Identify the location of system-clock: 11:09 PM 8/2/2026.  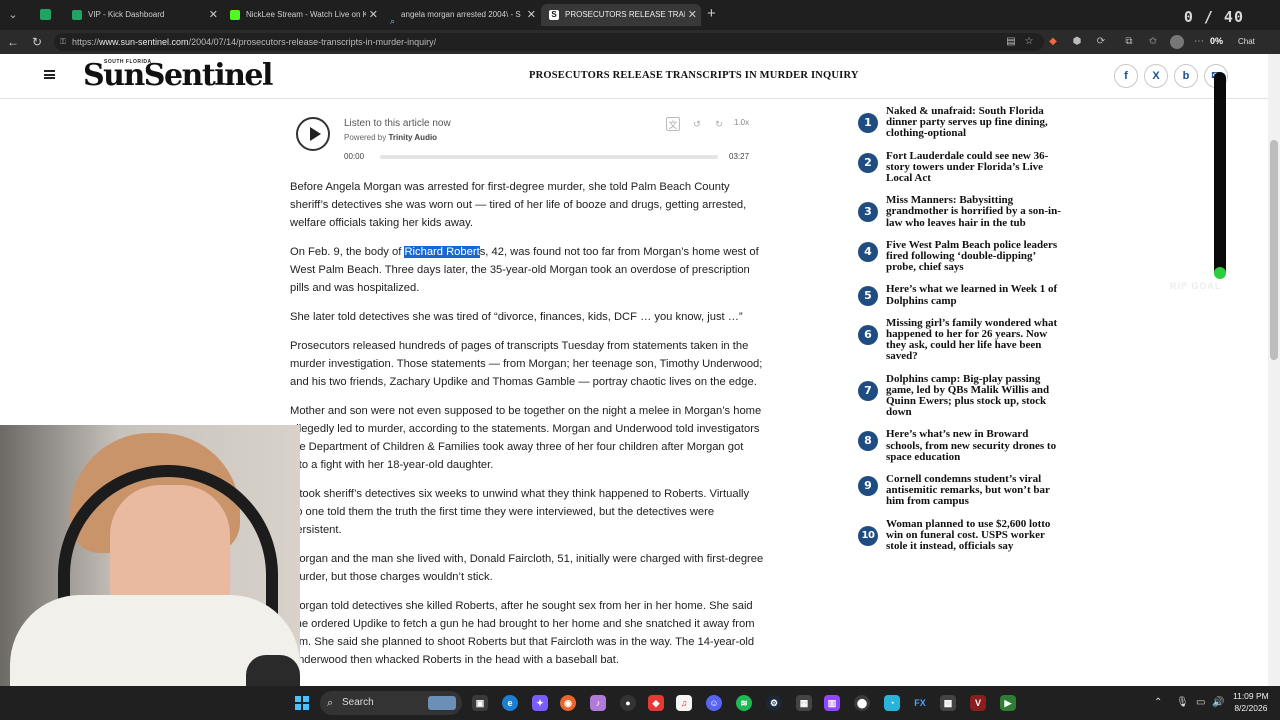
(1251, 702).